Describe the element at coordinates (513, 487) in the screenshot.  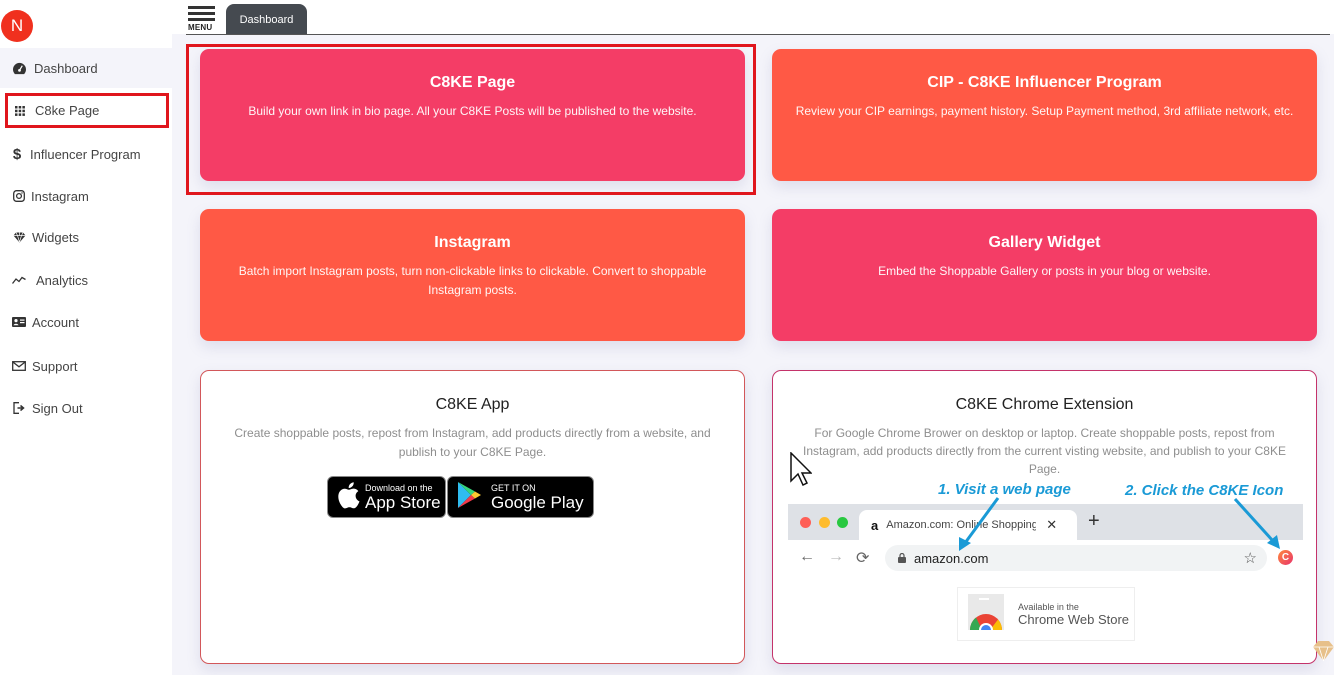
I see `google-play-small: GET IT ON` at that location.